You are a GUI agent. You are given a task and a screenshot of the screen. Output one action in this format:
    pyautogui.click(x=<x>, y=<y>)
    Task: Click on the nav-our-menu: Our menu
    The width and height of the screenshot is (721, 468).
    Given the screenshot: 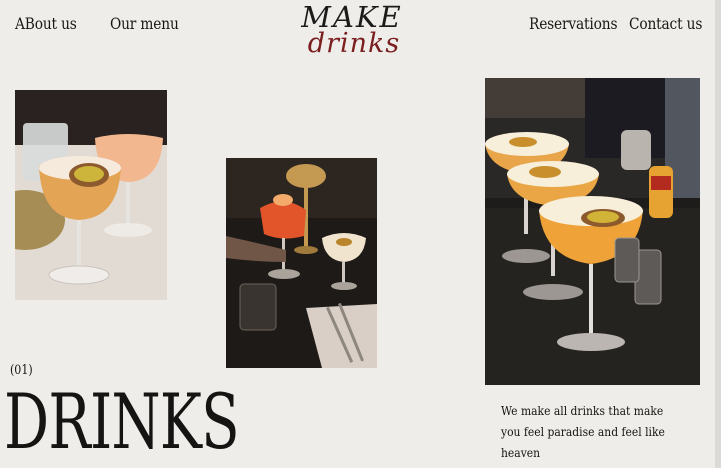 What is the action you would take?
    pyautogui.click(x=144, y=23)
    